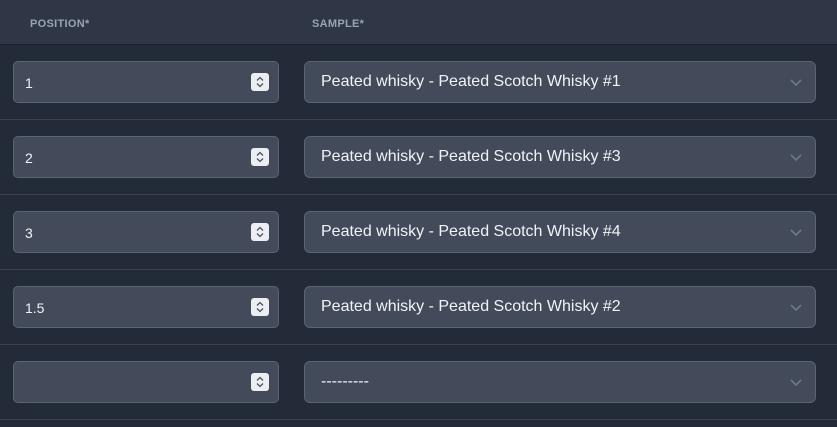 The height and width of the screenshot is (427, 837). What do you see at coordinates (471, 306) in the screenshot?
I see `sample-value: Peated whisky - Peated Scotch Whisky #2` at bounding box center [471, 306].